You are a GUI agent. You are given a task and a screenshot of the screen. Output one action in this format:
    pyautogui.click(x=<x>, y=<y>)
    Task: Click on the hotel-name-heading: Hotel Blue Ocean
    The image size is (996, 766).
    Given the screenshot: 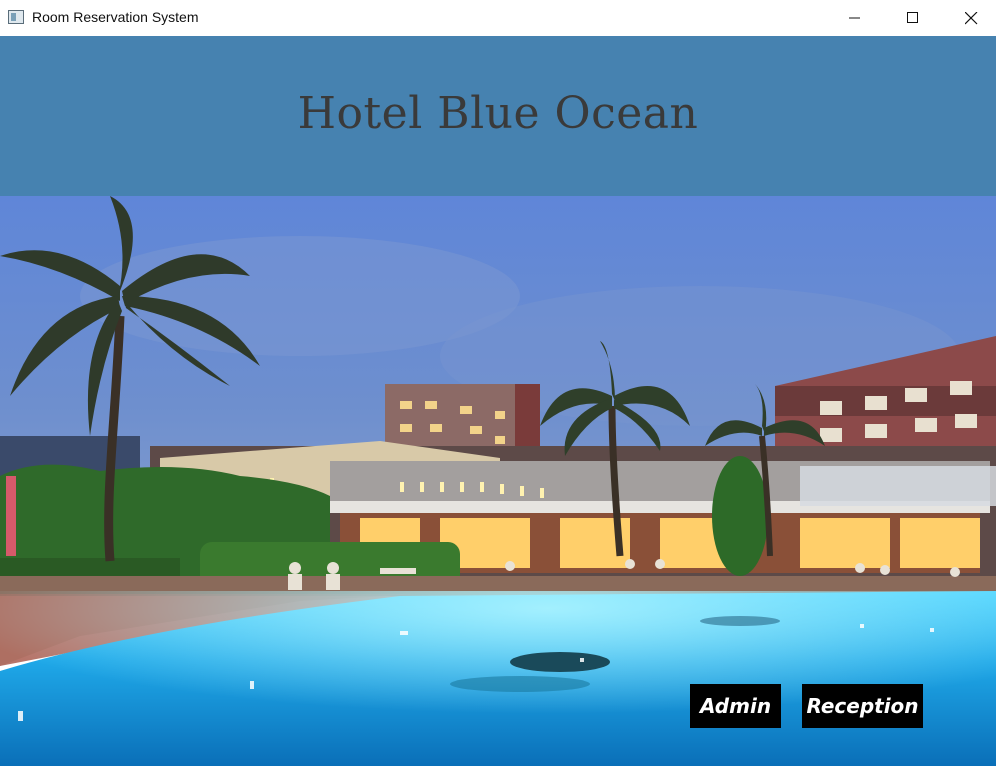 What is the action you would take?
    pyautogui.click(x=498, y=113)
    